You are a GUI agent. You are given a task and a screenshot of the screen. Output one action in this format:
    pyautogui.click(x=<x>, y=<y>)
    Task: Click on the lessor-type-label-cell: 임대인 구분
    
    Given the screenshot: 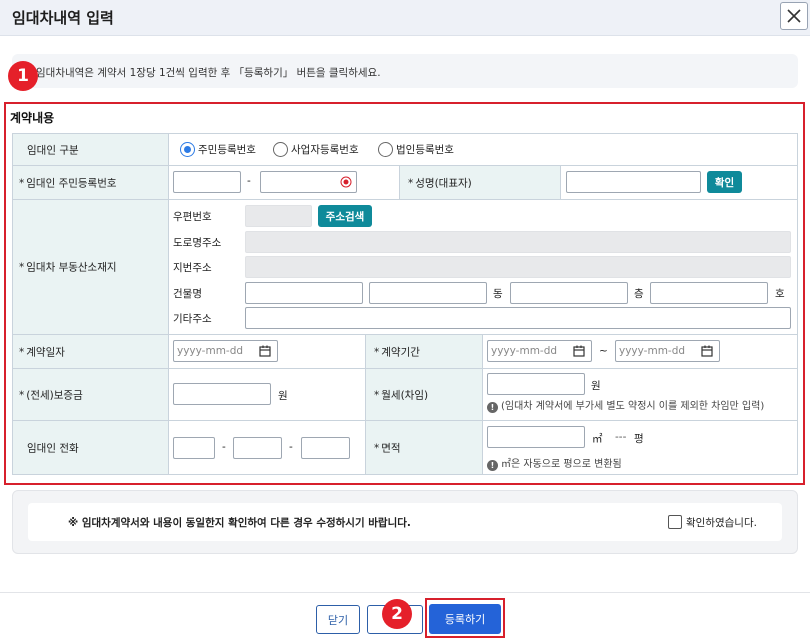 What is the action you would take?
    pyautogui.click(x=90, y=149)
    